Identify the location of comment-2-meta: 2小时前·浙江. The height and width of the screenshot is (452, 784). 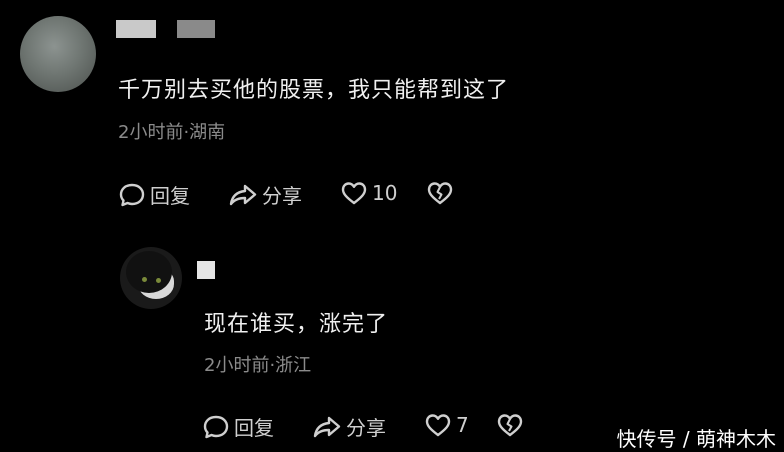
(258, 365).